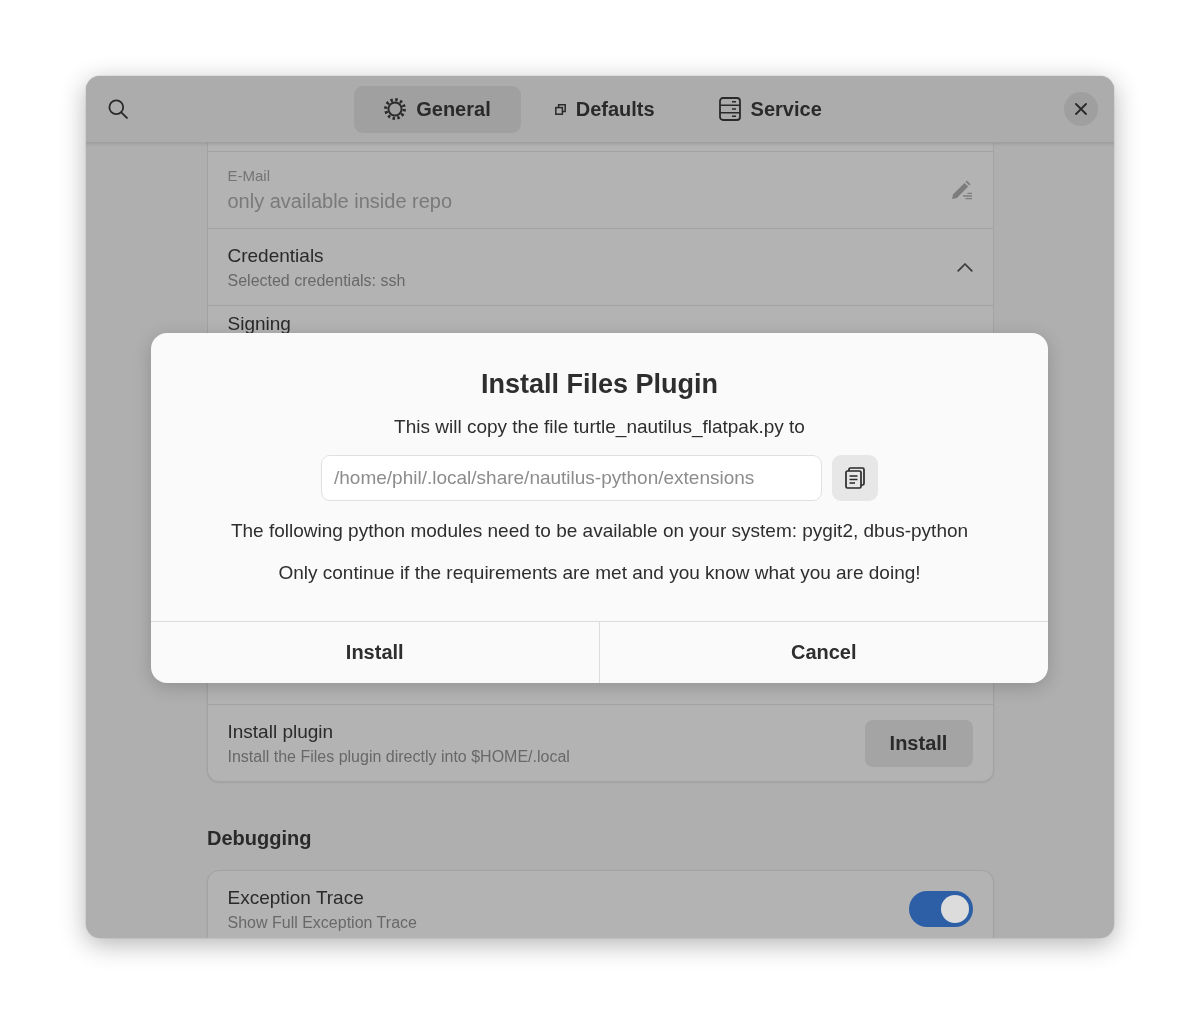 This screenshot has width=1200, height=1033. What do you see at coordinates (918, 743) in the screenshot?
I see `action-button: Install` at bounding box center [918, 743].